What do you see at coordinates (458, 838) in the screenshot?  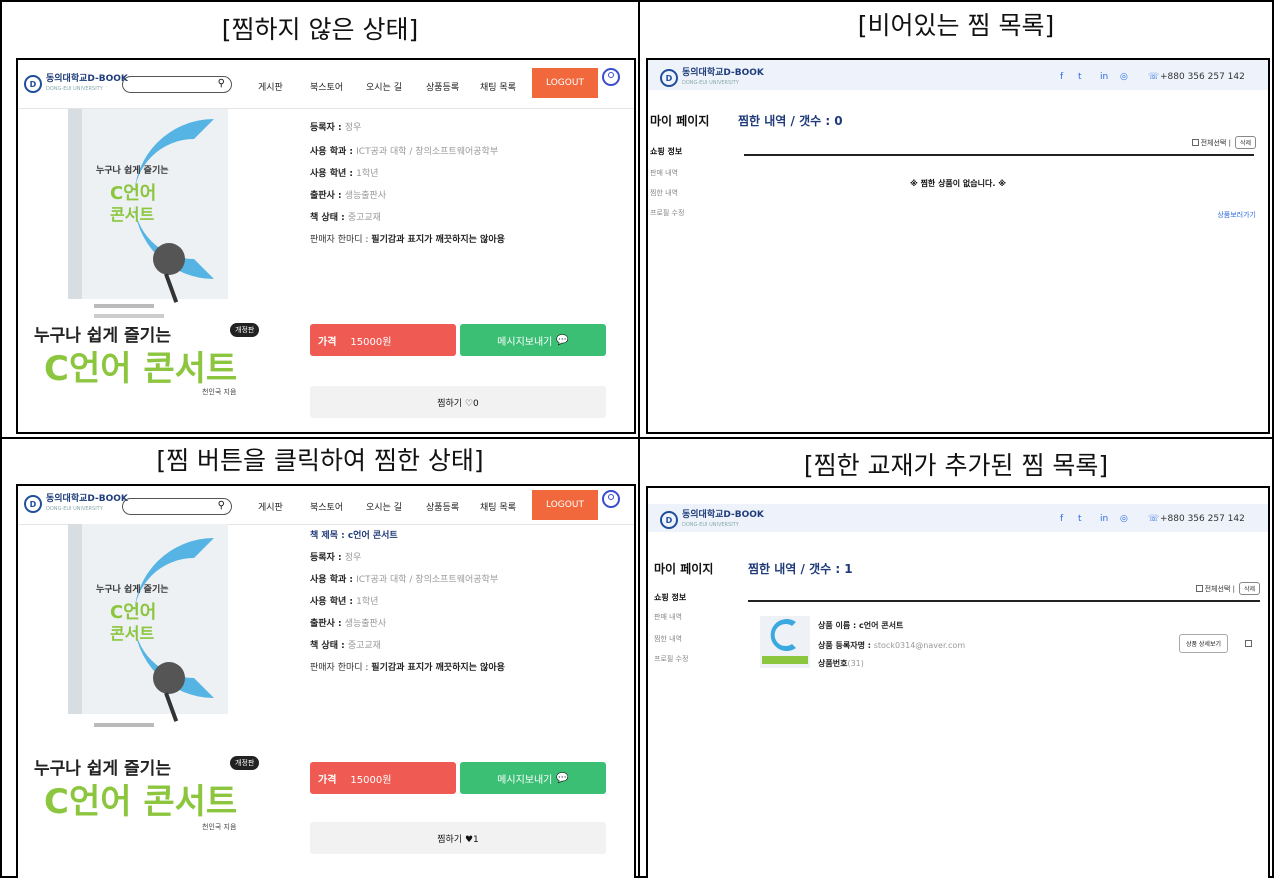 I see `like-button: 찜하기 ♥1` at bounding box center [458, 838].